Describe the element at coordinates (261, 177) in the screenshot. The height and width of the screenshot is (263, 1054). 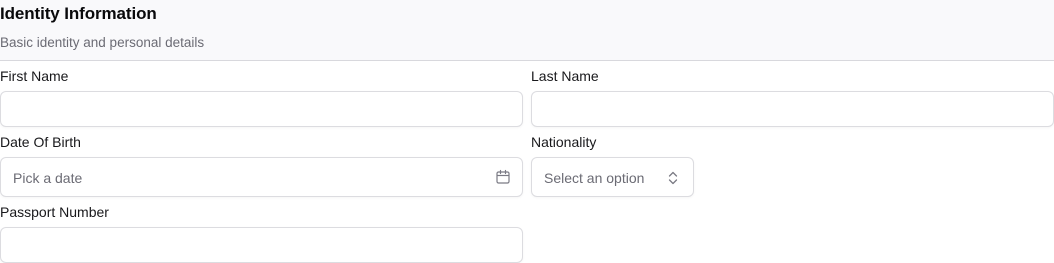
I see `date-of-birth-picker: Pick a date` at that location.